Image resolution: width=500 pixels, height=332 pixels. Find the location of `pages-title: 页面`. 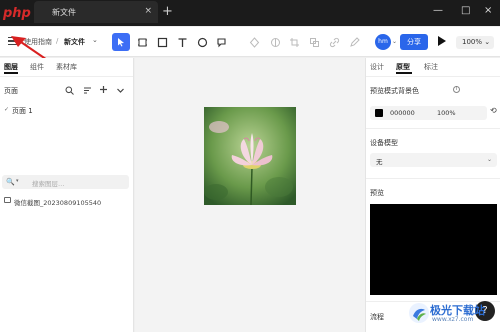

pages-title: 页面 is located at coordinates (11, 91).